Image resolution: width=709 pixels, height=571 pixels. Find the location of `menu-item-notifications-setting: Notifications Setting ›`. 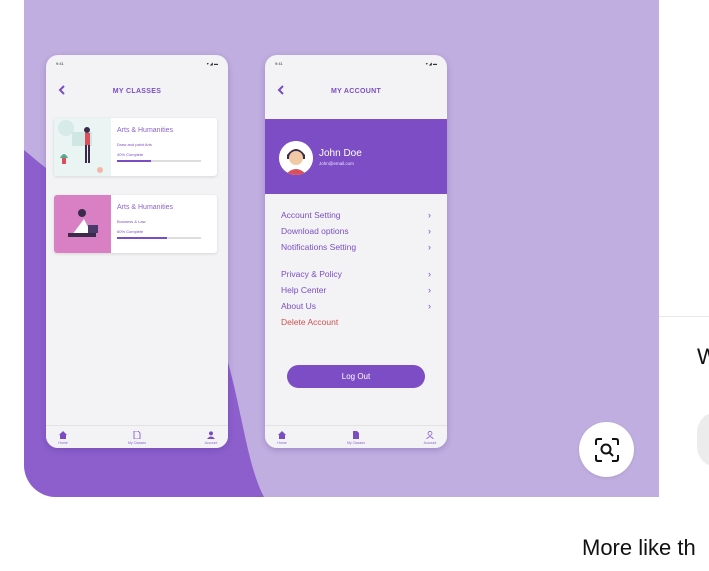

menu-item-notifications-setting: Notifications Setting › is located at coordinates (356, 247).